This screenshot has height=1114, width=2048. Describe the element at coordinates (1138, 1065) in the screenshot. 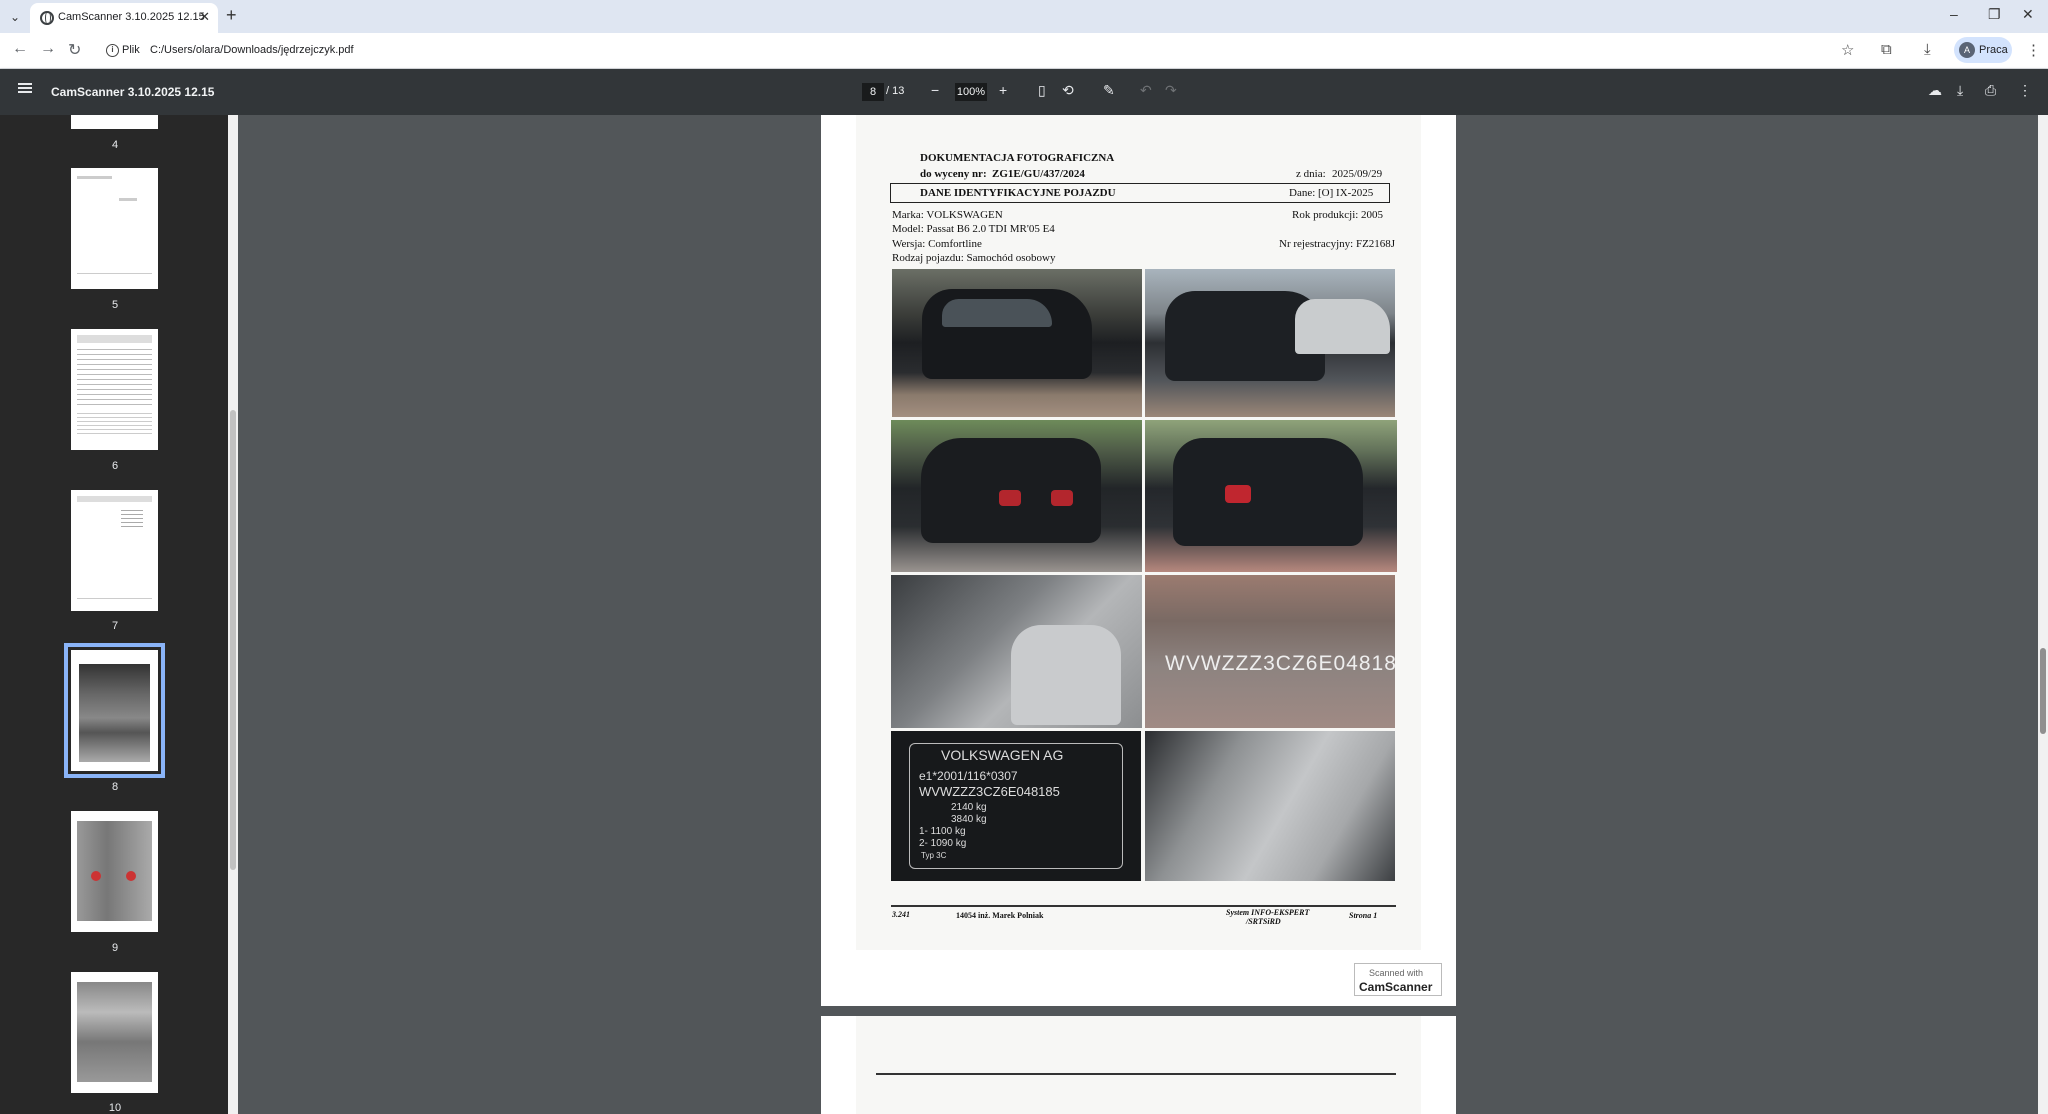

I see `pdf-page-9-preview` at that location.